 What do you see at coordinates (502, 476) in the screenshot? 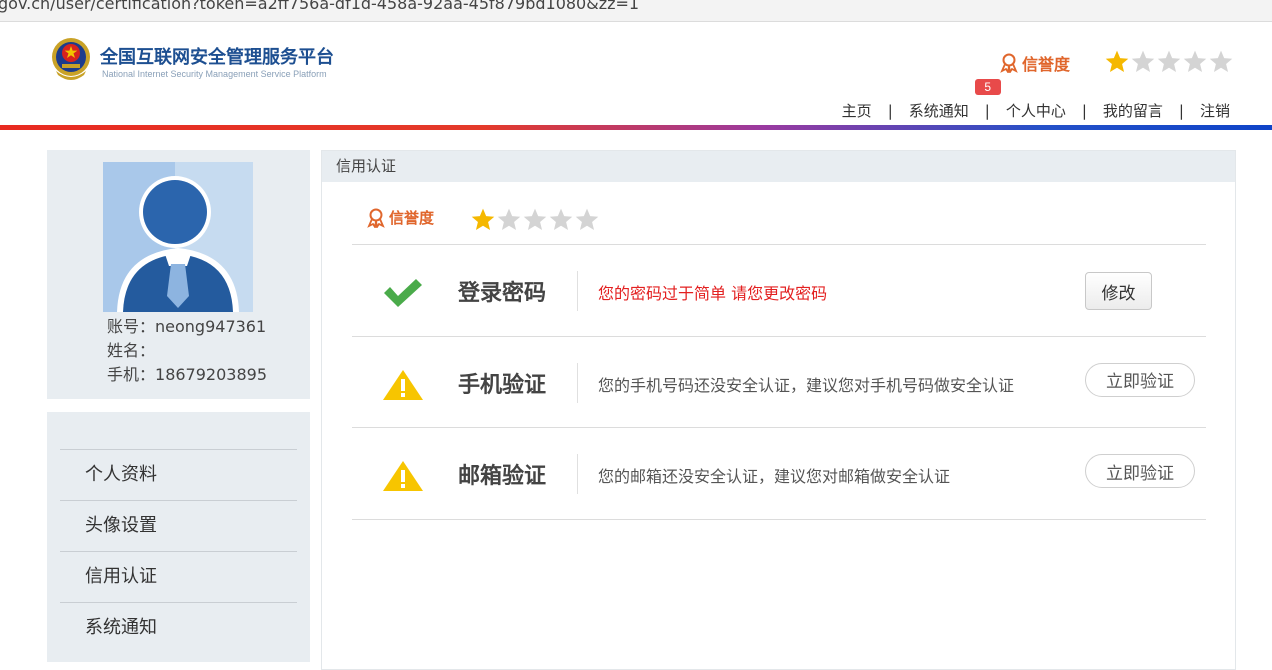
I see `security-row-title: 邮箱验证` at bounding box center [502, 476].